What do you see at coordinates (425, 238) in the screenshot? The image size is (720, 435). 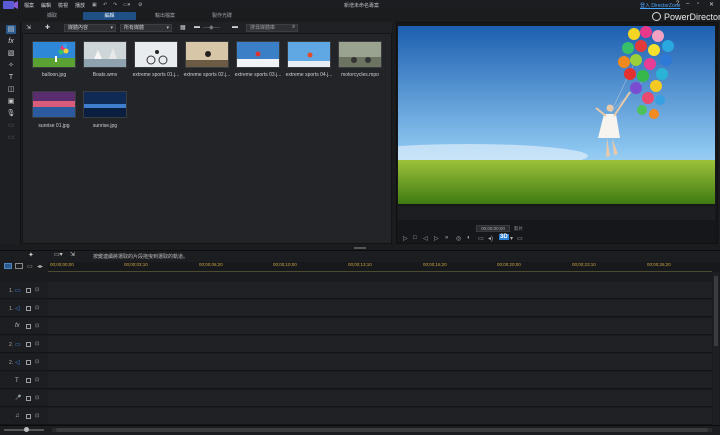 I see `previous-frame-icon: ◁` at bounding box center [425, 238].